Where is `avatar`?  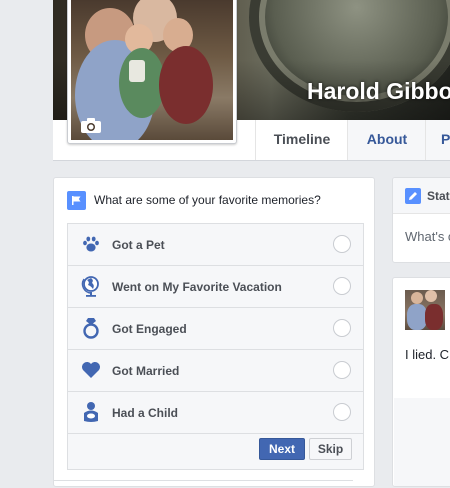
avatar is located at coordinates (425, 310).